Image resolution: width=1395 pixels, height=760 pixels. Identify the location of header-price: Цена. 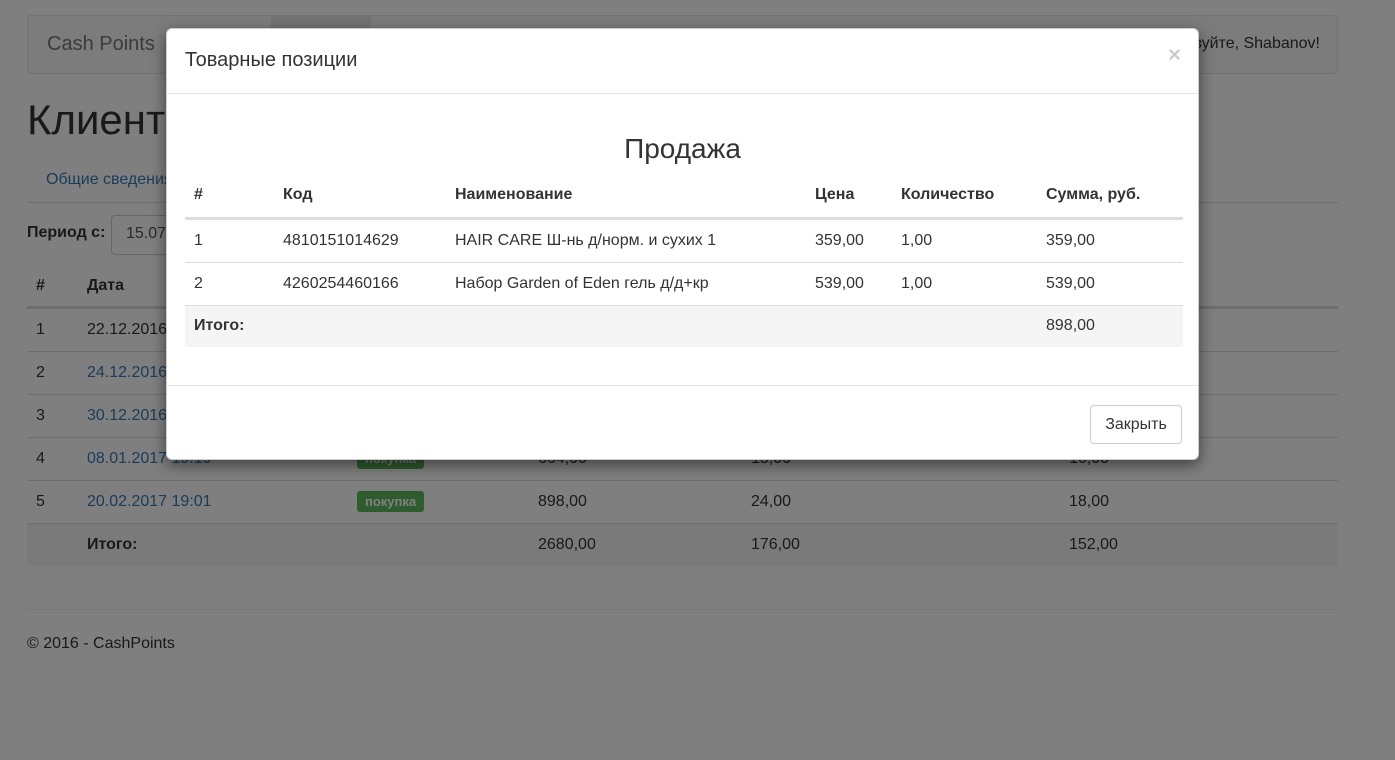
(835, 194).